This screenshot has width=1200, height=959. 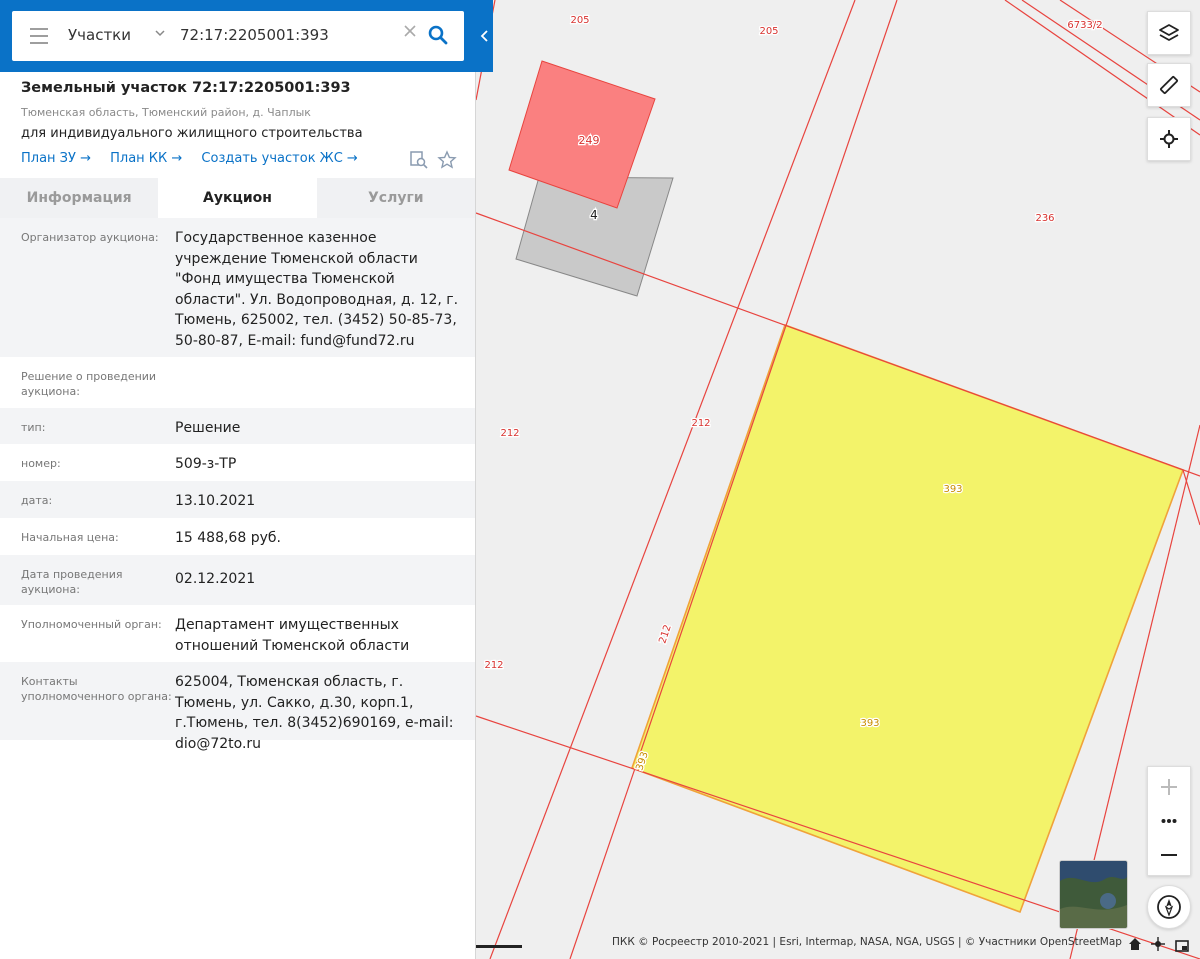 What do you see at coordinates (325, 382) in the screenshot?
I see `row-value` at bounding box center [325, 382].